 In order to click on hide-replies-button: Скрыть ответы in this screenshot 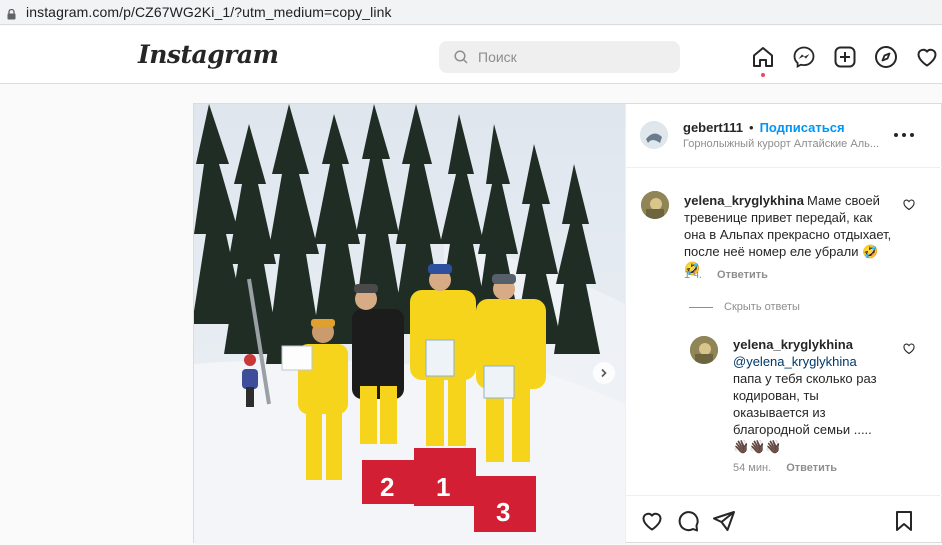, I will do `click(744, 307)`.